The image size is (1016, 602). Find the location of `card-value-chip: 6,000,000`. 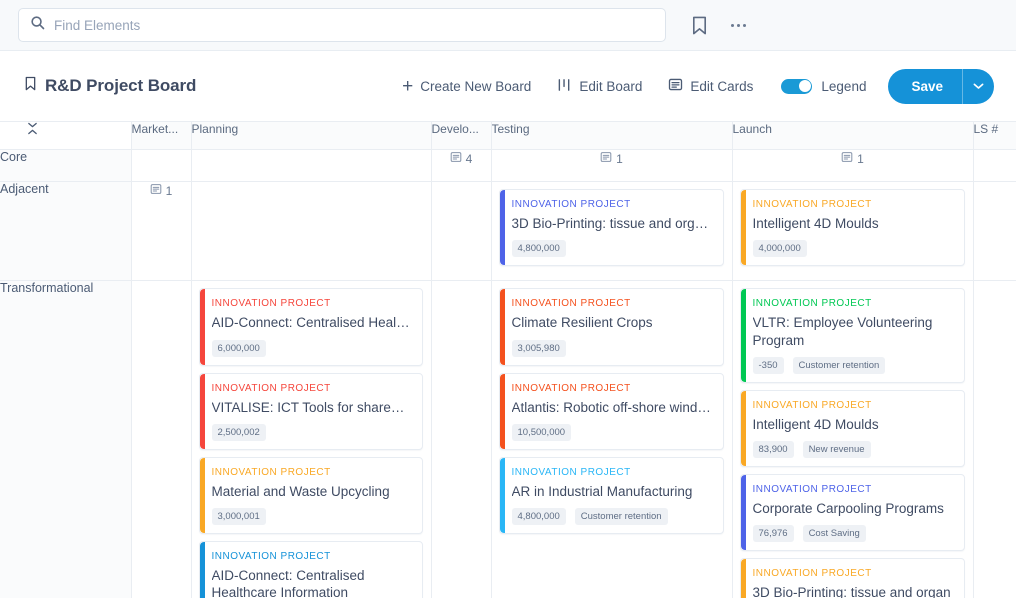

card-value-chip: 6,000,000 is located at coordinates (238, 348).